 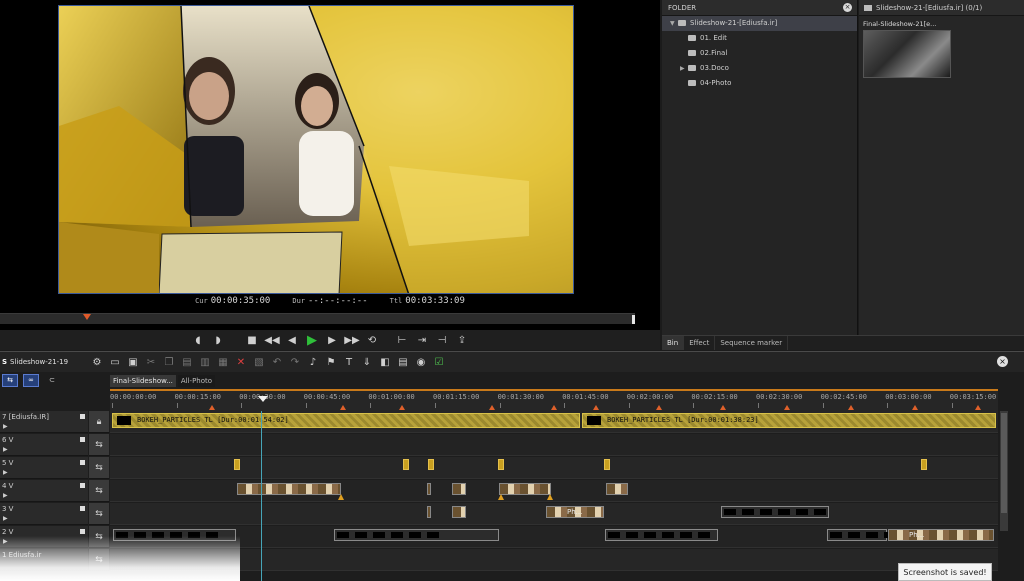 What do you see at coordinates (847, 7) in the screenshot?
I see `close-folder-icon: ×` at bounding box center [847, 7].